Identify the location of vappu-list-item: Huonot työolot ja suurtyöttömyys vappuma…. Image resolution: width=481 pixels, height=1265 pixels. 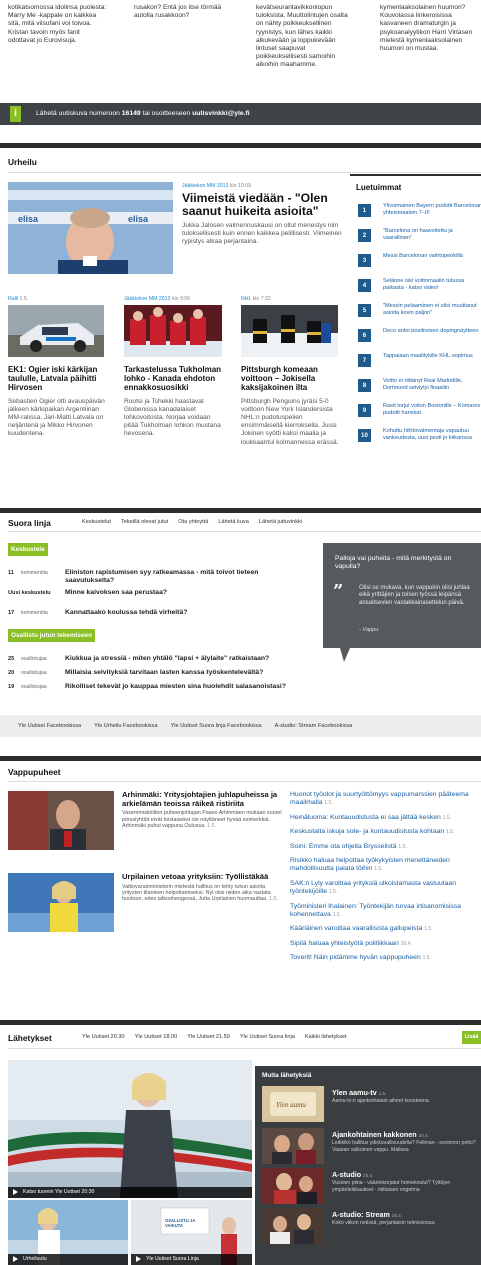
(385, 799).